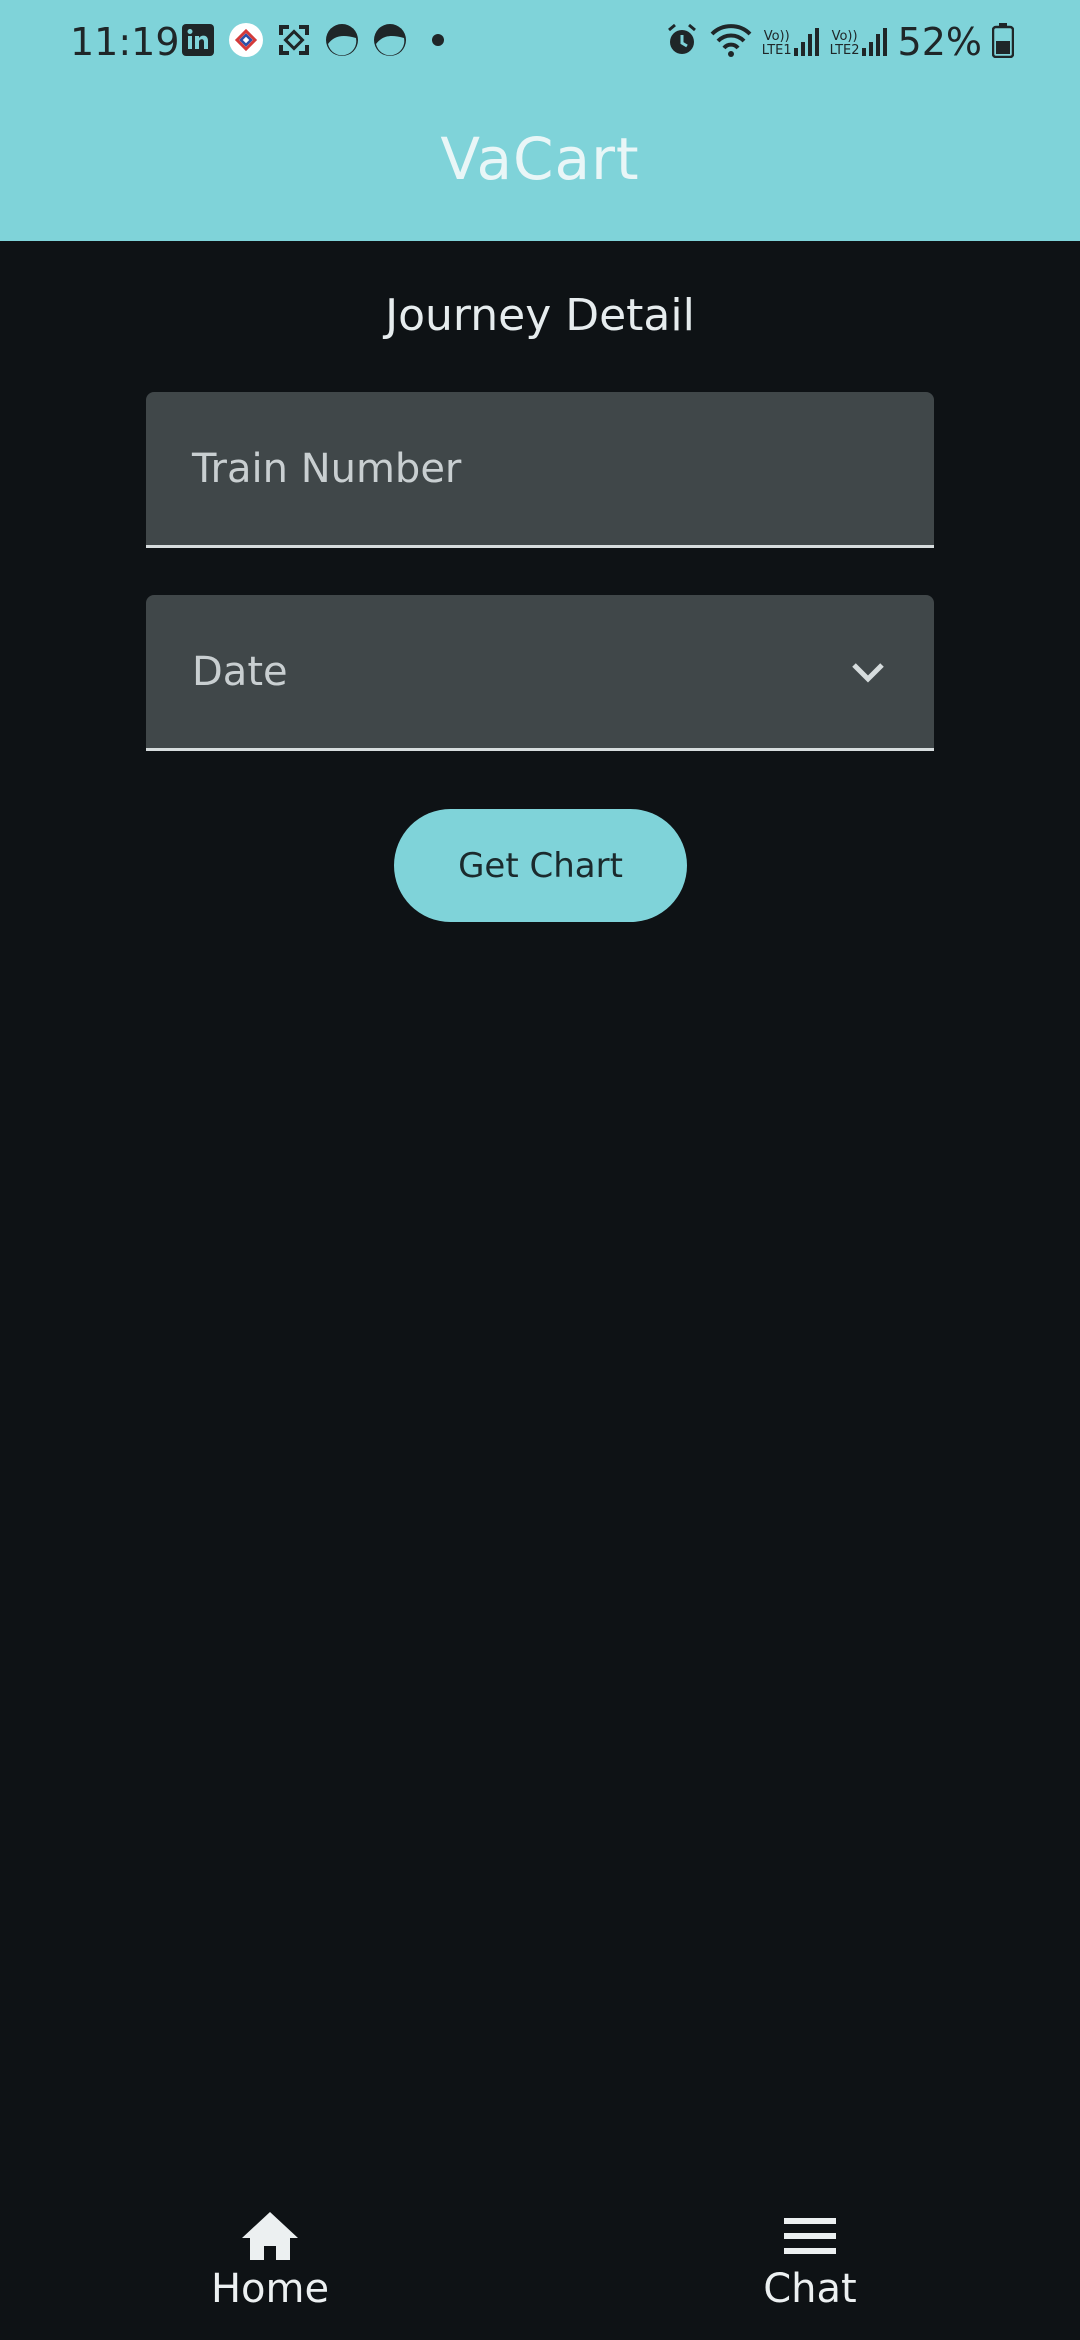 The height and width of the screenshot is (2340, 1080). I want to click on chevron-down-icon, so click(868, 672).